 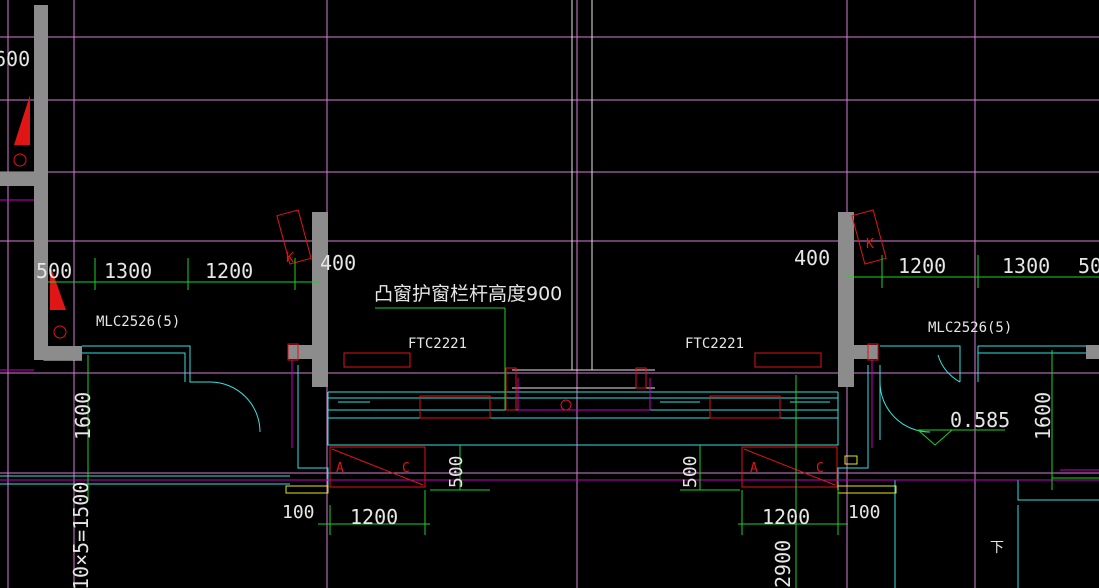 I want to click on ac-k-left: K, so click(x=290, y=258).